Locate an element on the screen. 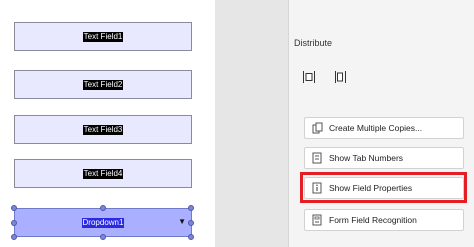 Image resolution: width=474 pixels, height=247 pixels. field-label: Text Field2 is located at coordinates (103, 84).